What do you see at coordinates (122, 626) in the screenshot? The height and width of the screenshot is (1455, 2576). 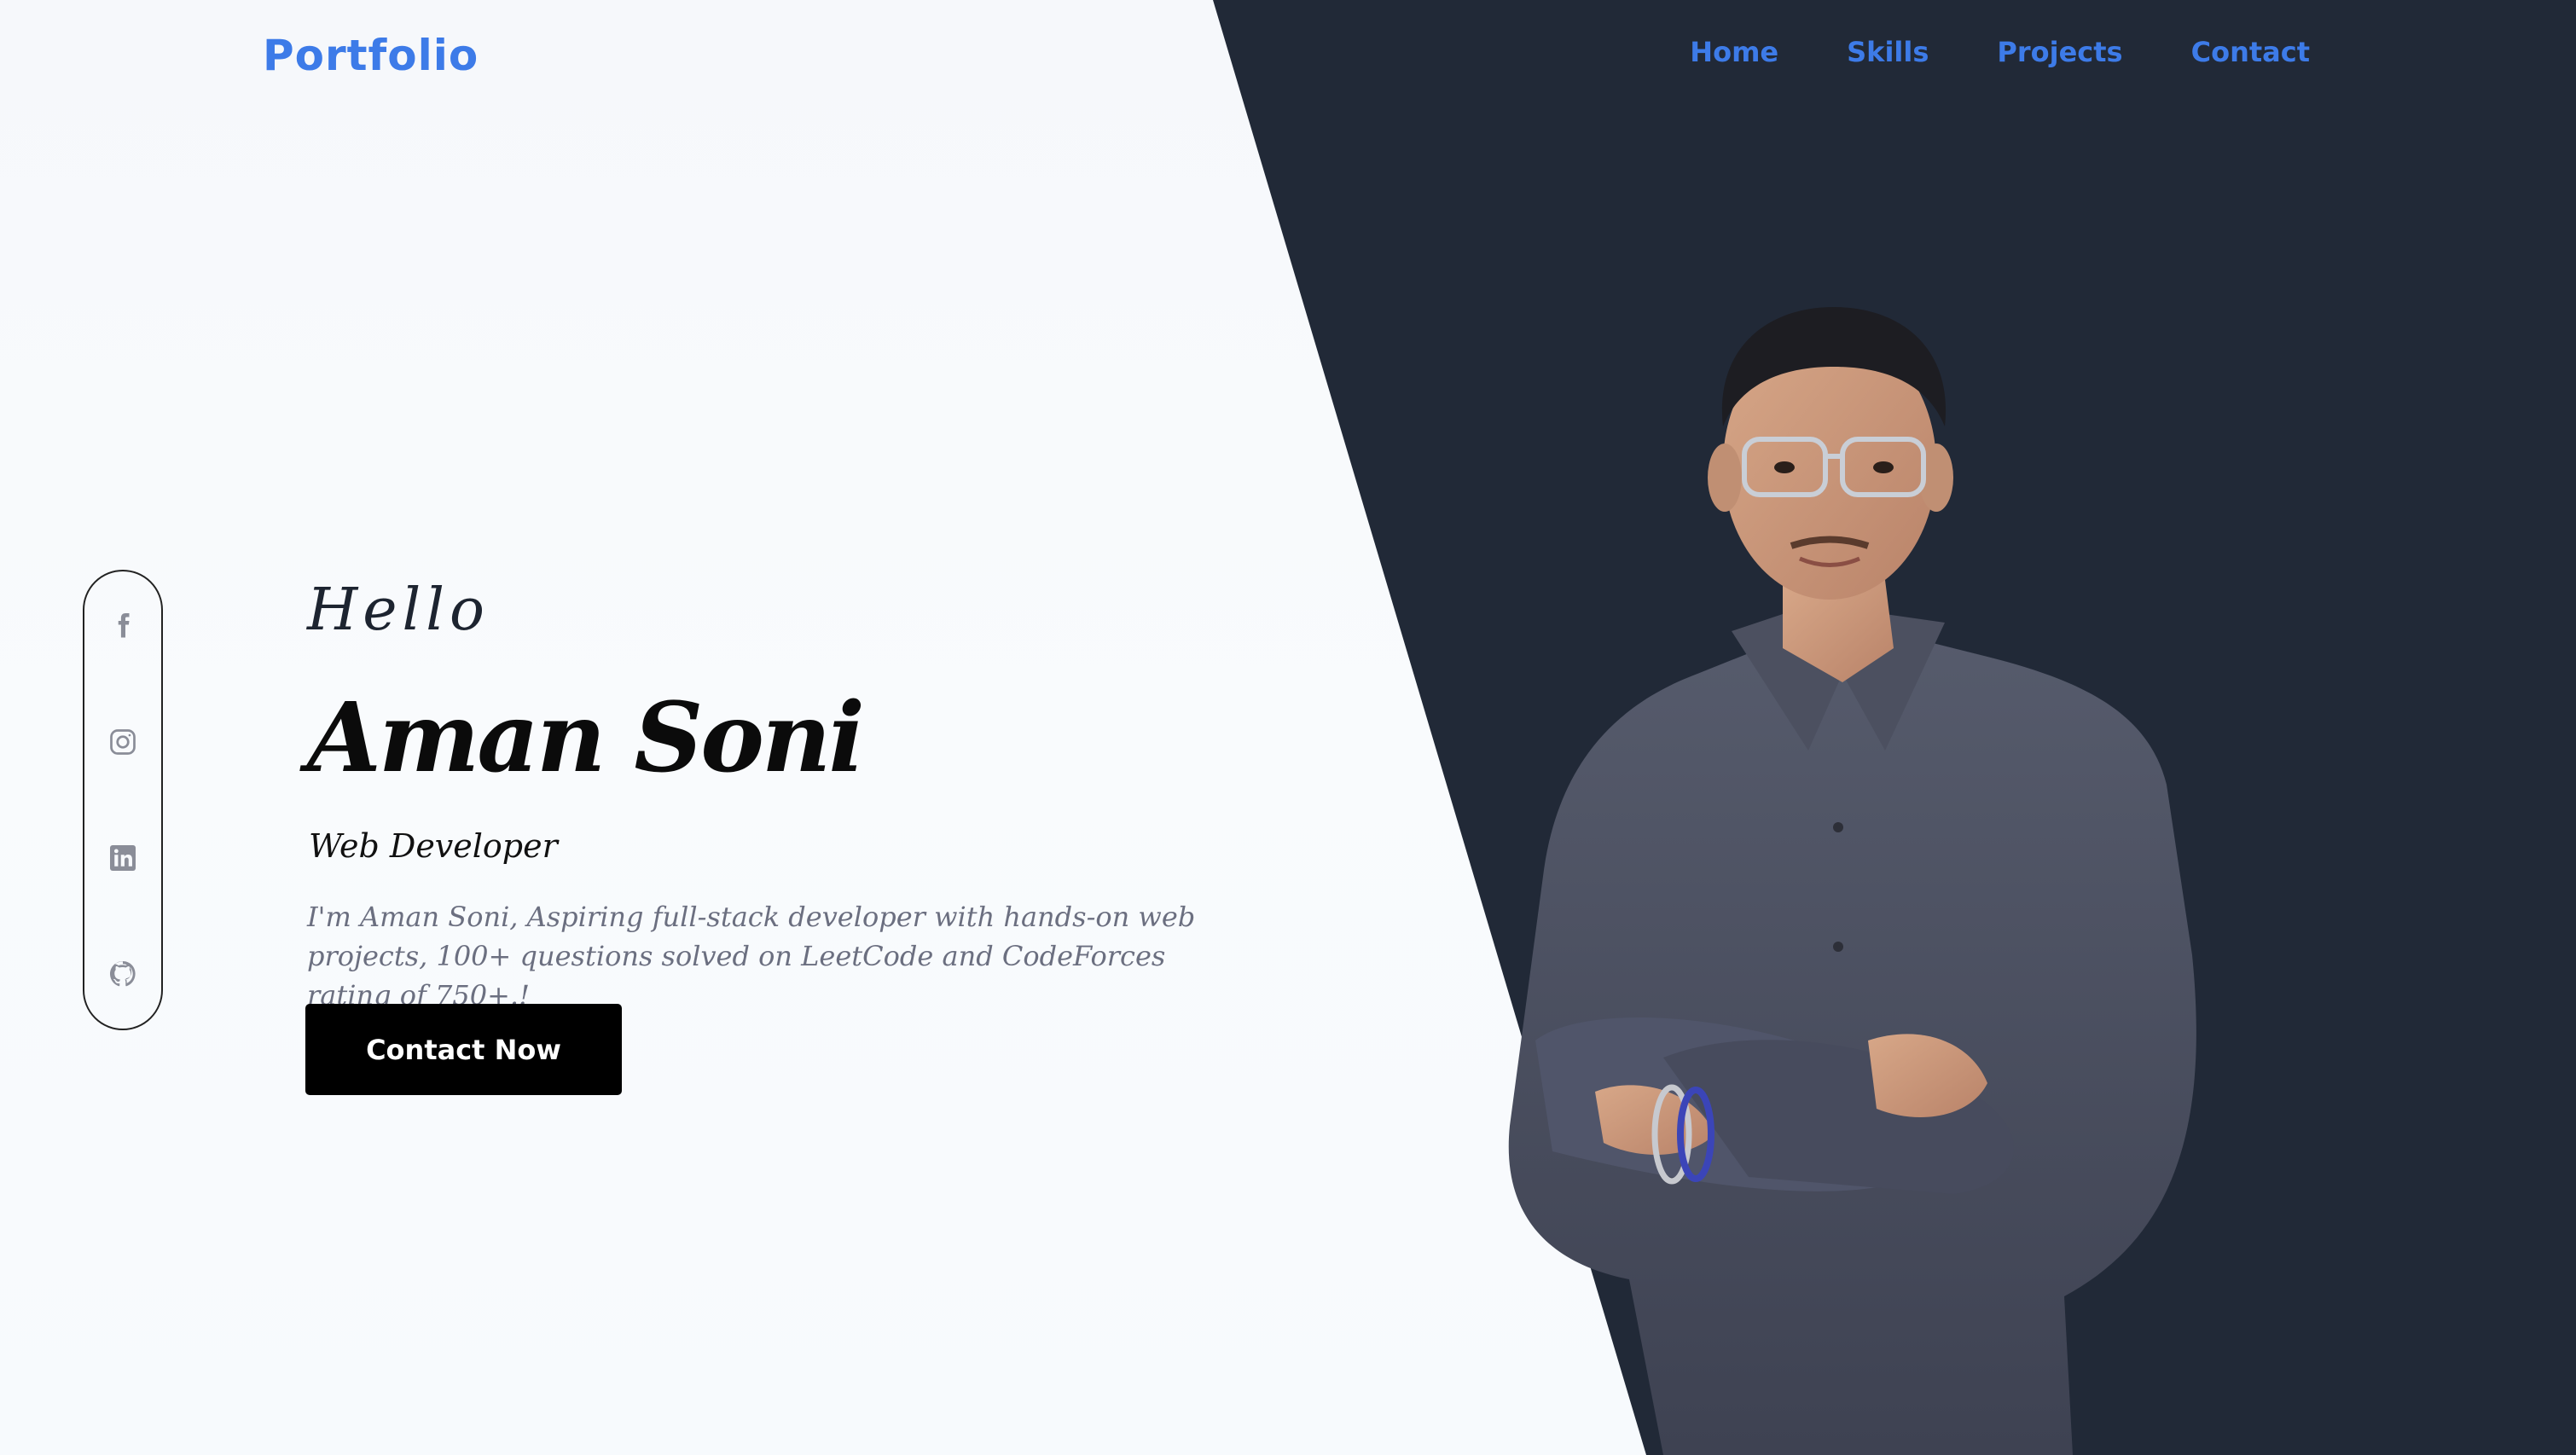 I see `facebook-icon` at bounding box center [122, 626].